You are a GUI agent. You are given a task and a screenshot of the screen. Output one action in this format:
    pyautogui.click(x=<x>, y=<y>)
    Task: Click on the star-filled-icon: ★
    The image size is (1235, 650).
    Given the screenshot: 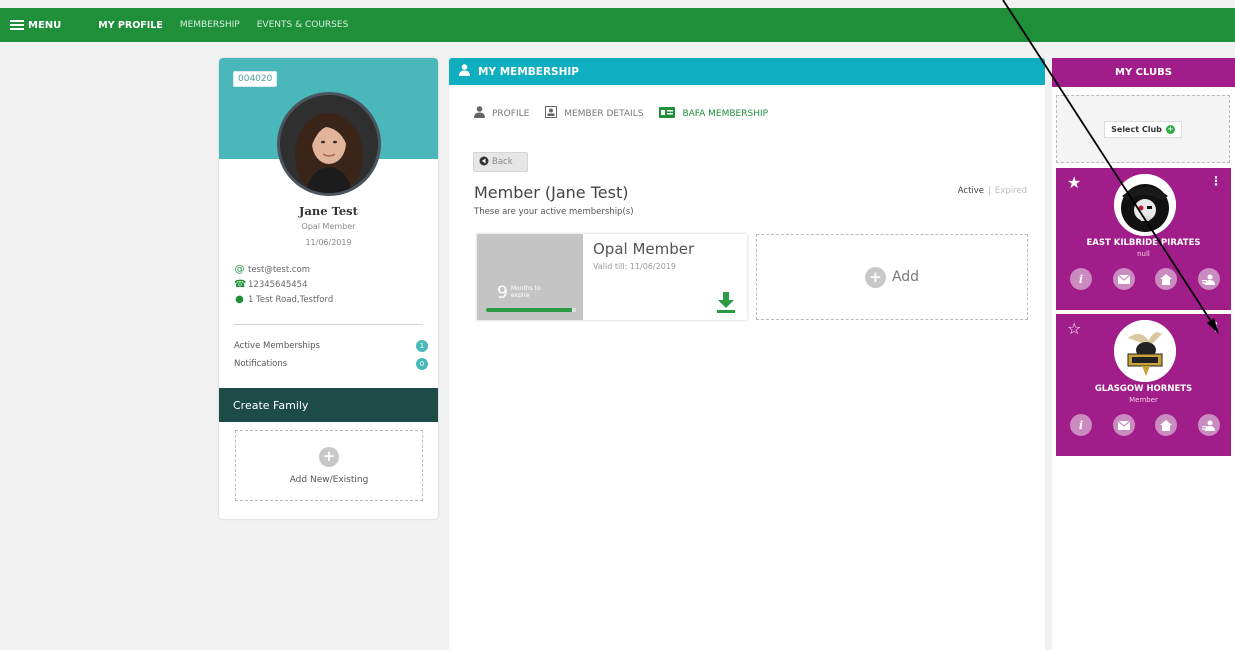 What is the action you would take?
    pyautogui.click(x=1074, y=182)
    